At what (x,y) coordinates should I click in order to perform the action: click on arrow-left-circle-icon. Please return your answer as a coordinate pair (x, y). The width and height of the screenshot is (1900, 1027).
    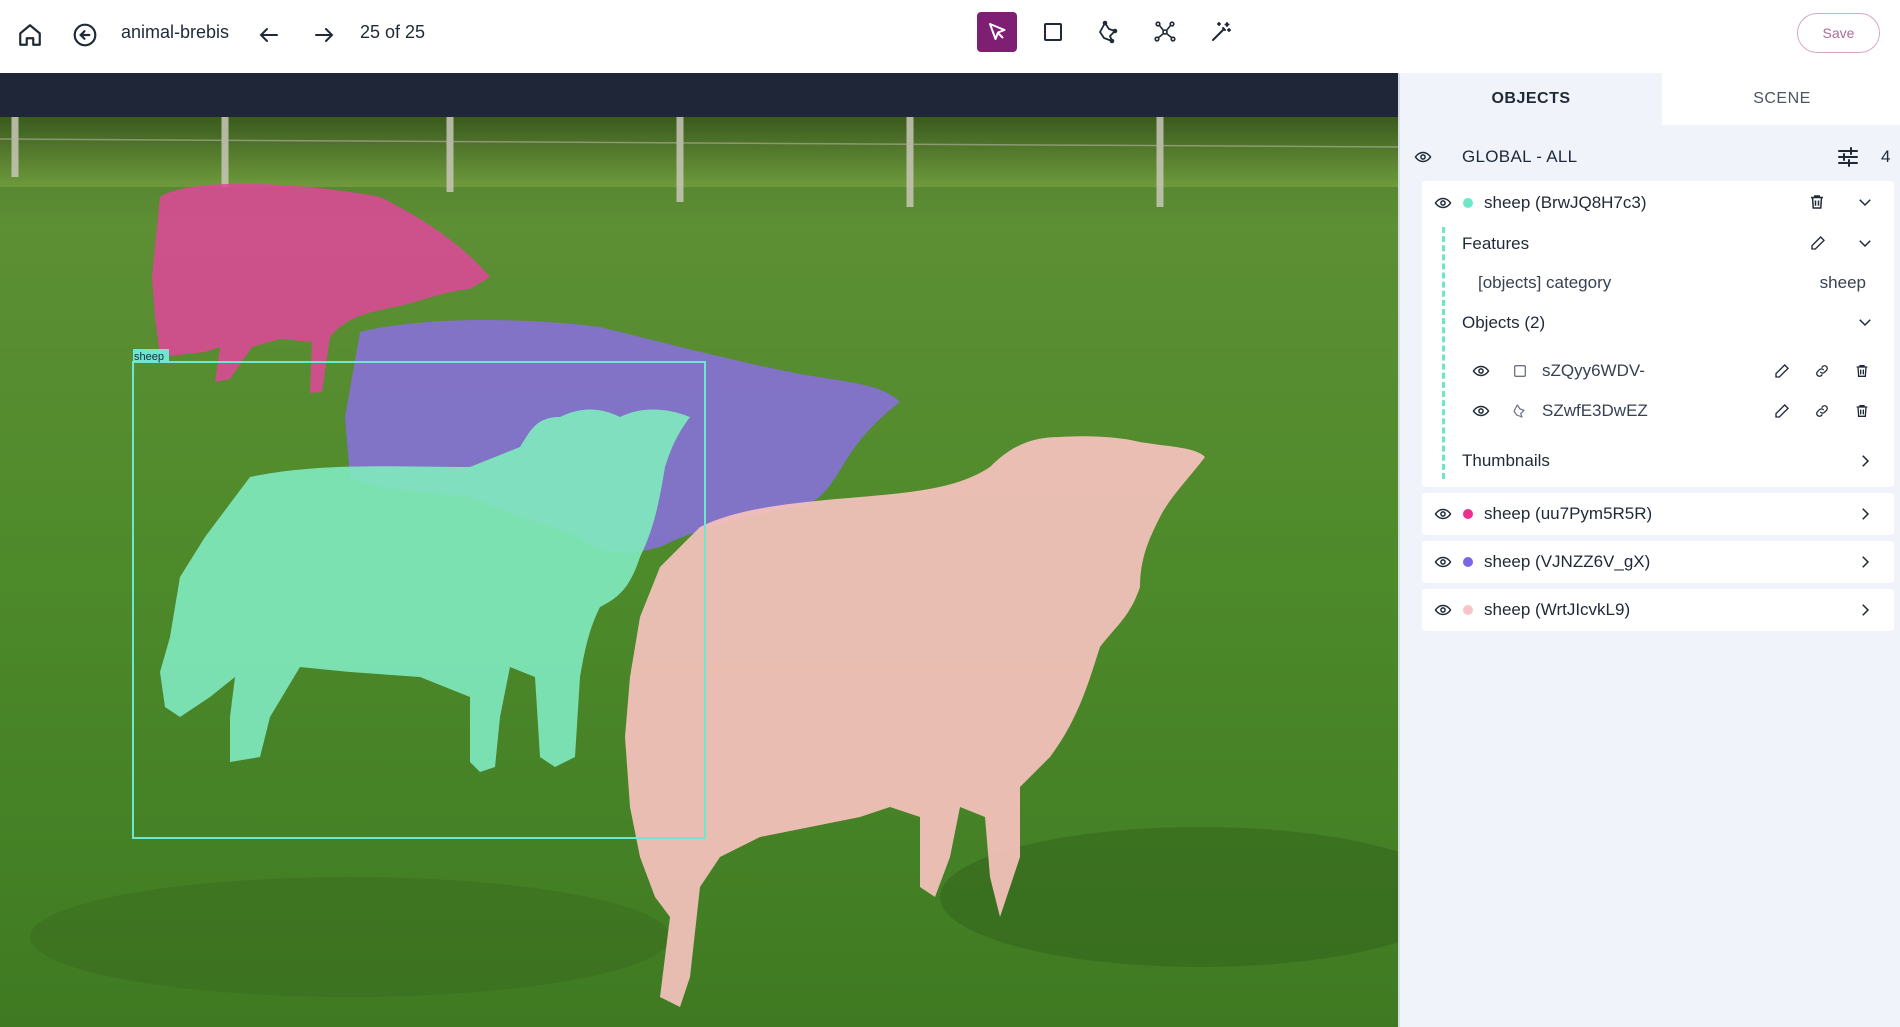
    Looking at the image, I should click on (85, 35).